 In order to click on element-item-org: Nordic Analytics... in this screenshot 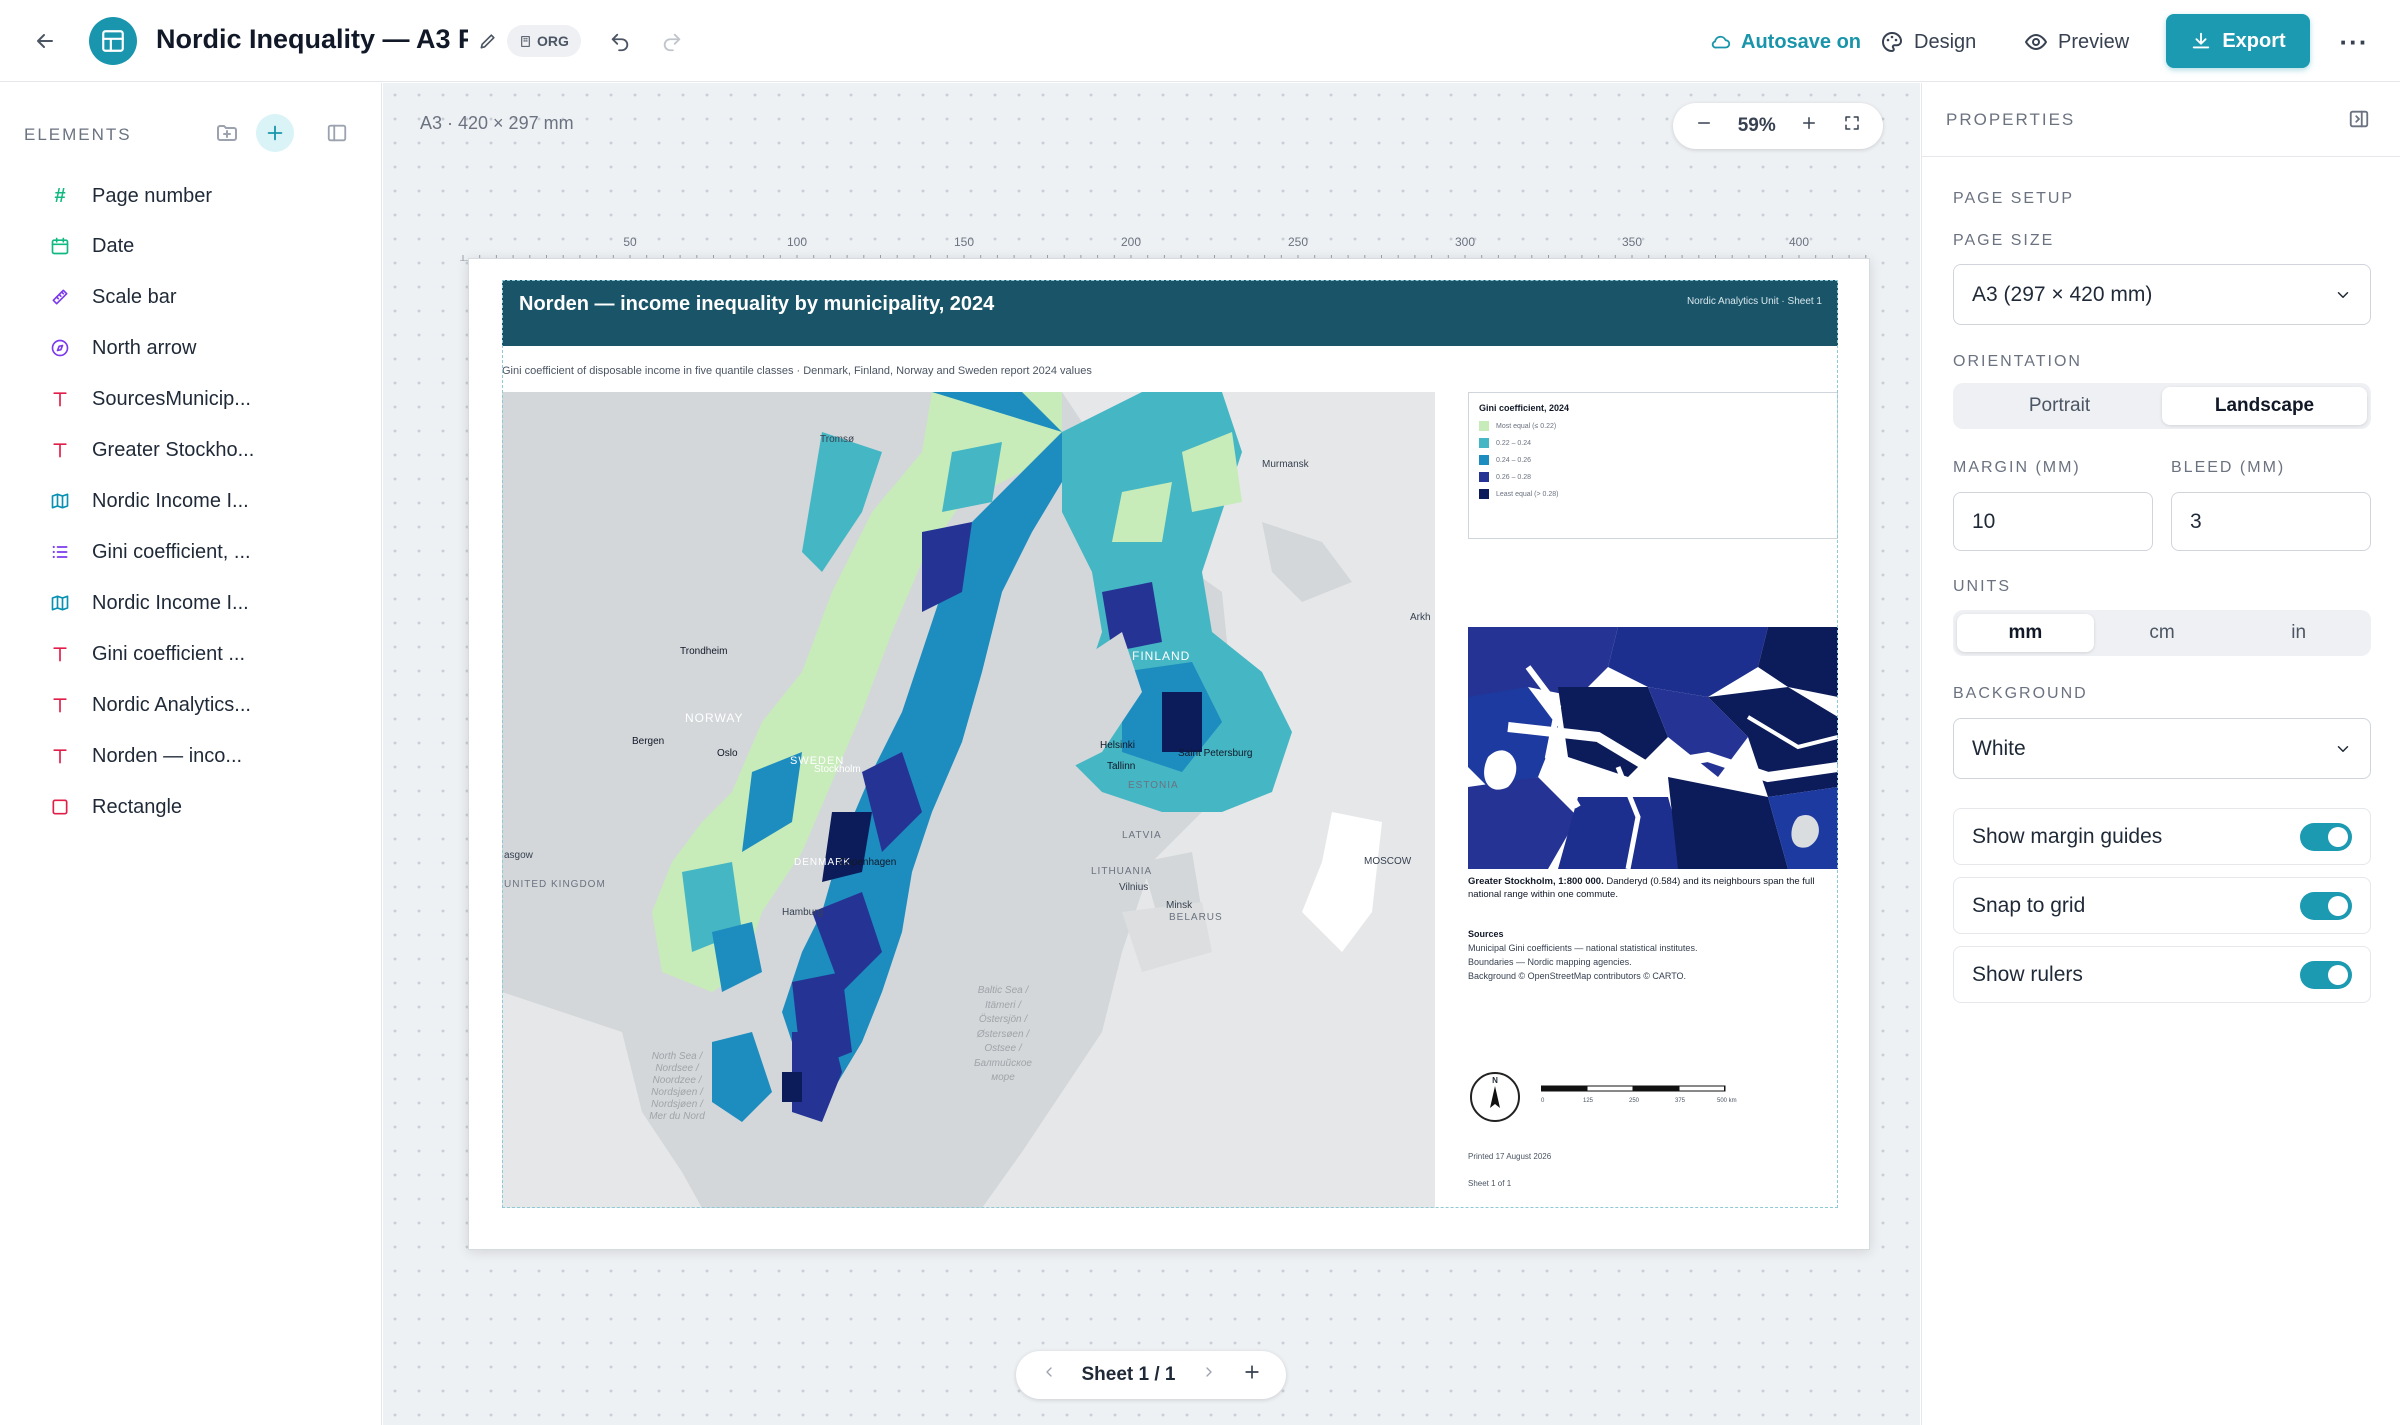, I will do `click(208, 705)`.